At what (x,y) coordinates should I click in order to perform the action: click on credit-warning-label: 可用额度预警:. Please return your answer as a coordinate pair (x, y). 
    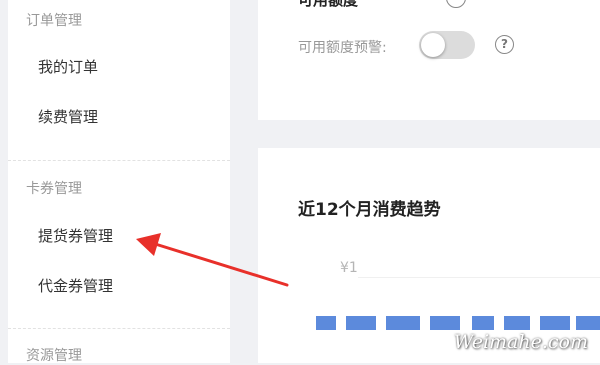
    Looking at the image, I should click on (342, 48).